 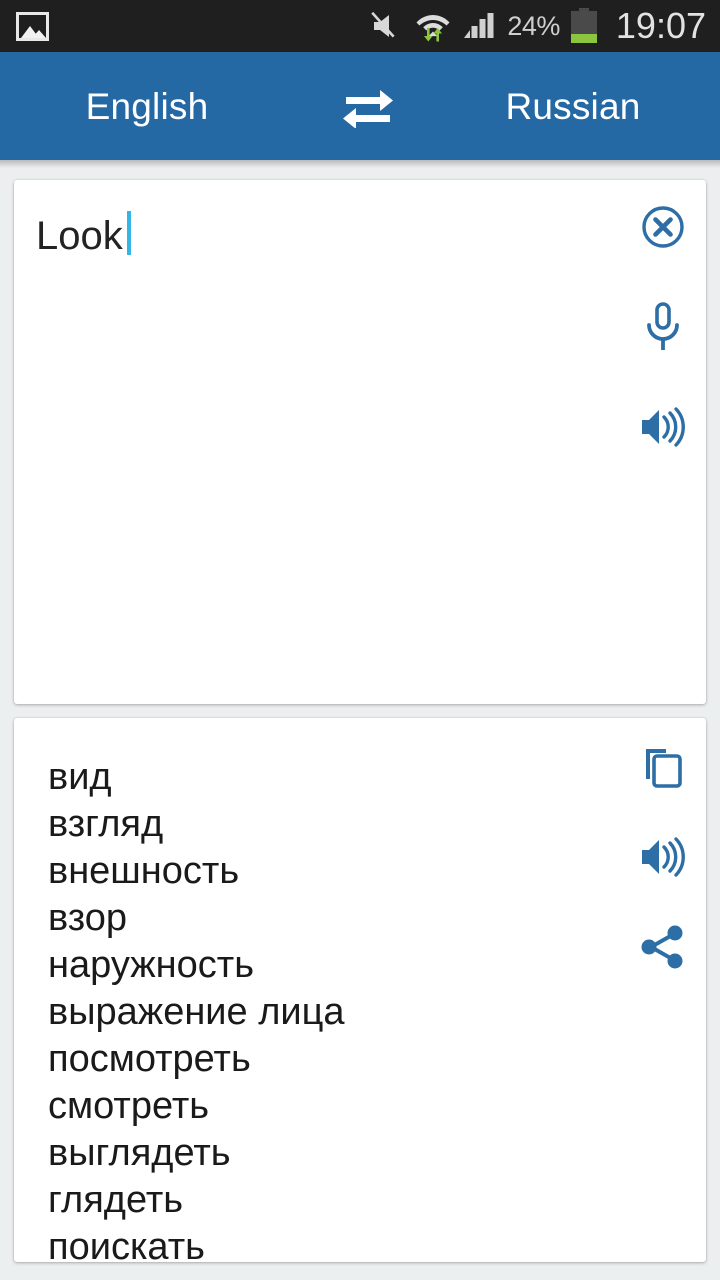 I want to click on app-bar: English Russian, so click(x=360, y=106).